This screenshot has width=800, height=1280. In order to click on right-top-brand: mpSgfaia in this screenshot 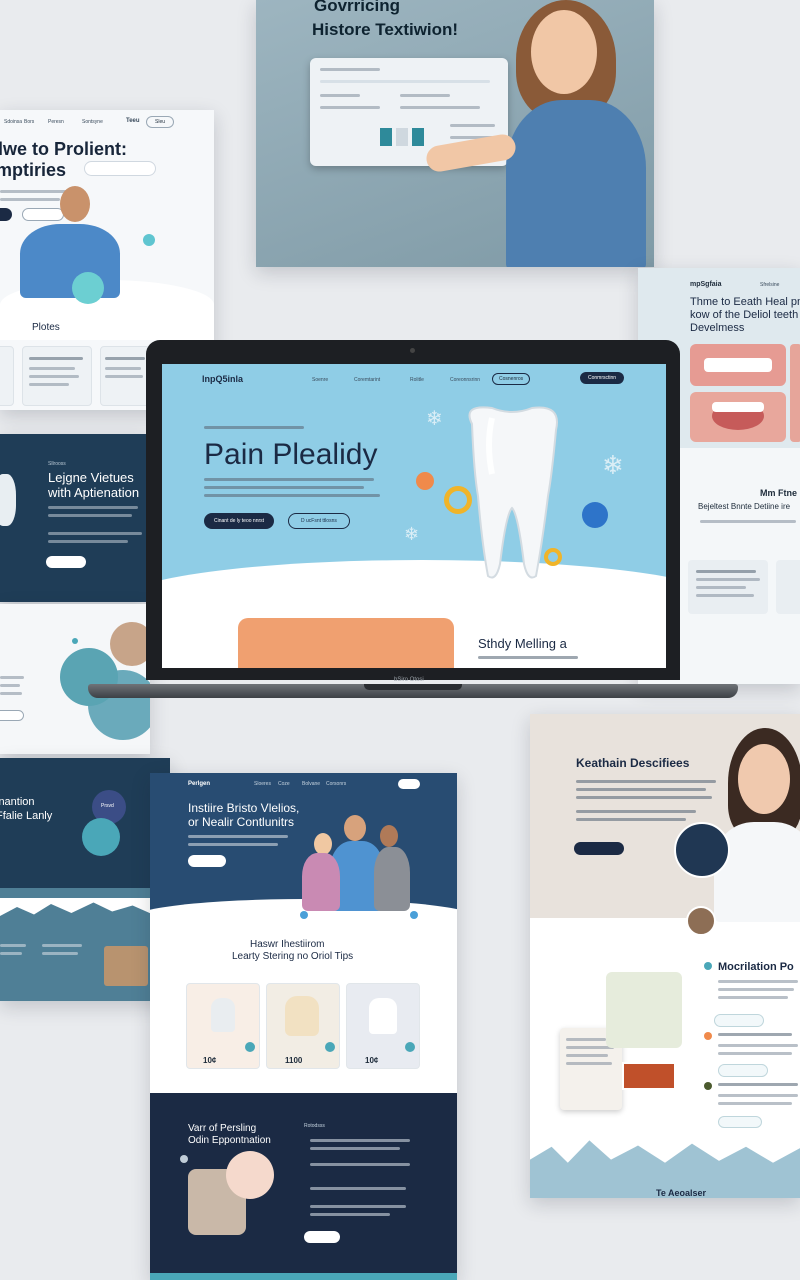, I will do `click(706, 284)`.